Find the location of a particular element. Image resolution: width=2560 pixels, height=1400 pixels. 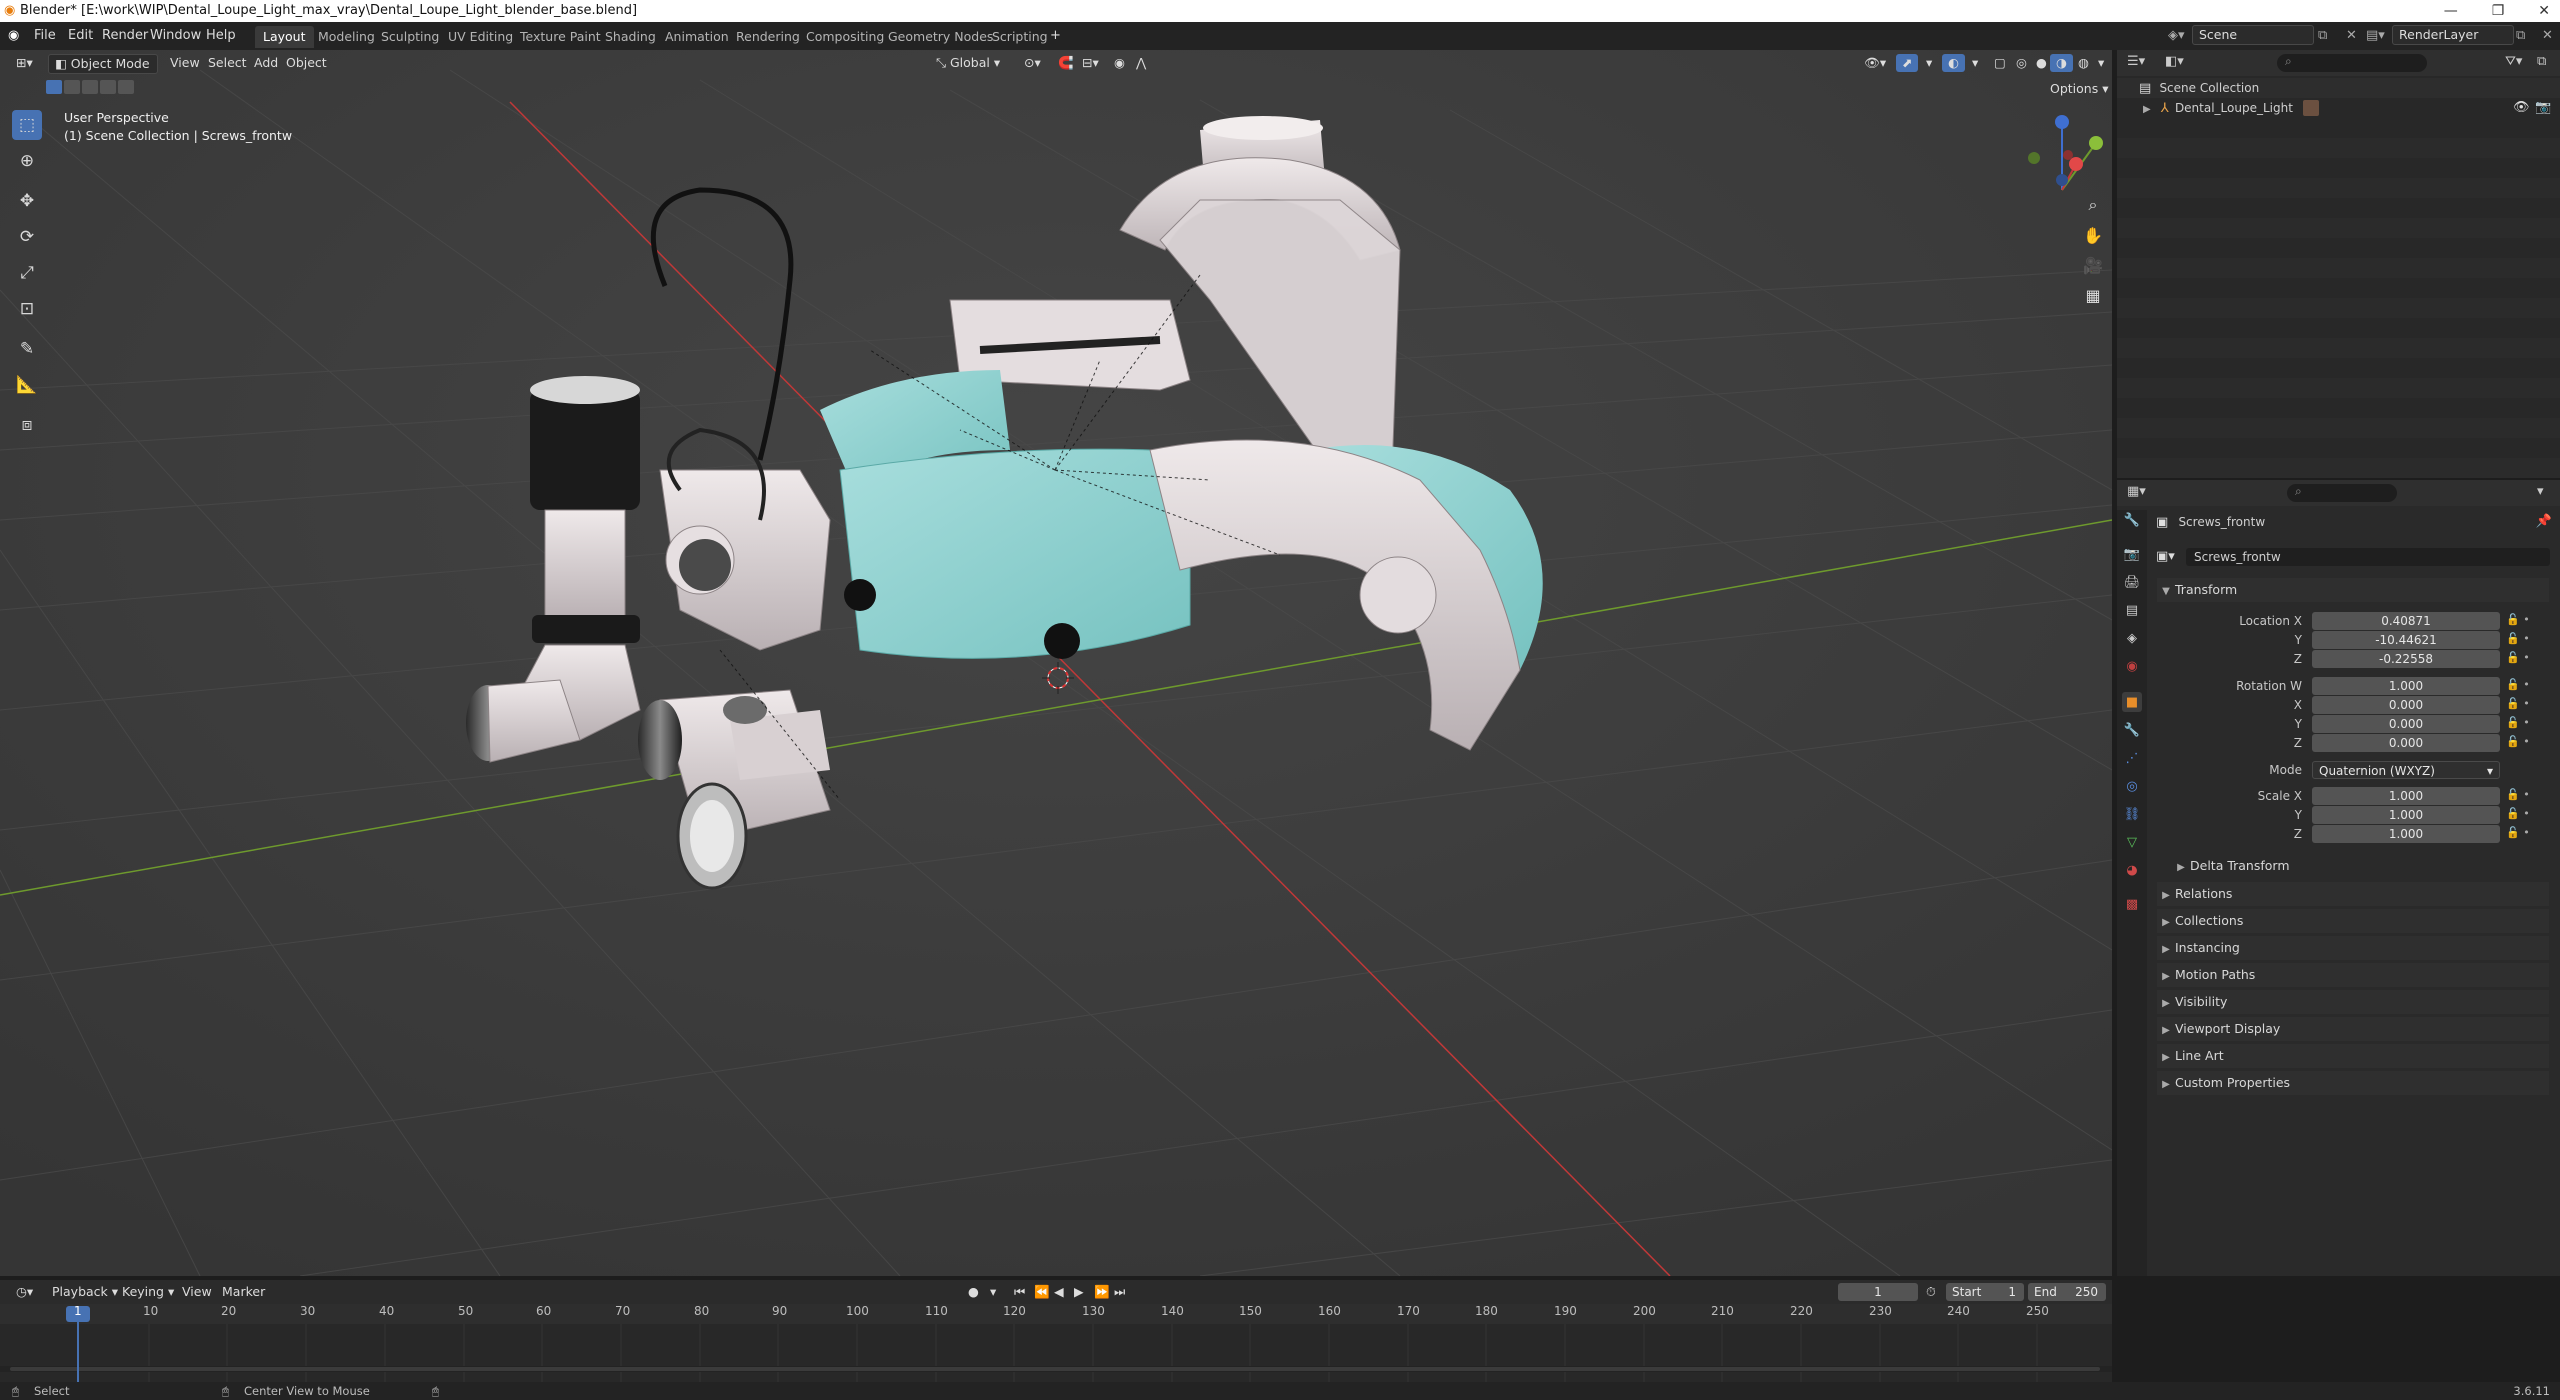

gizmo-icon: ⬈ is located at coordinates (1907, 63).